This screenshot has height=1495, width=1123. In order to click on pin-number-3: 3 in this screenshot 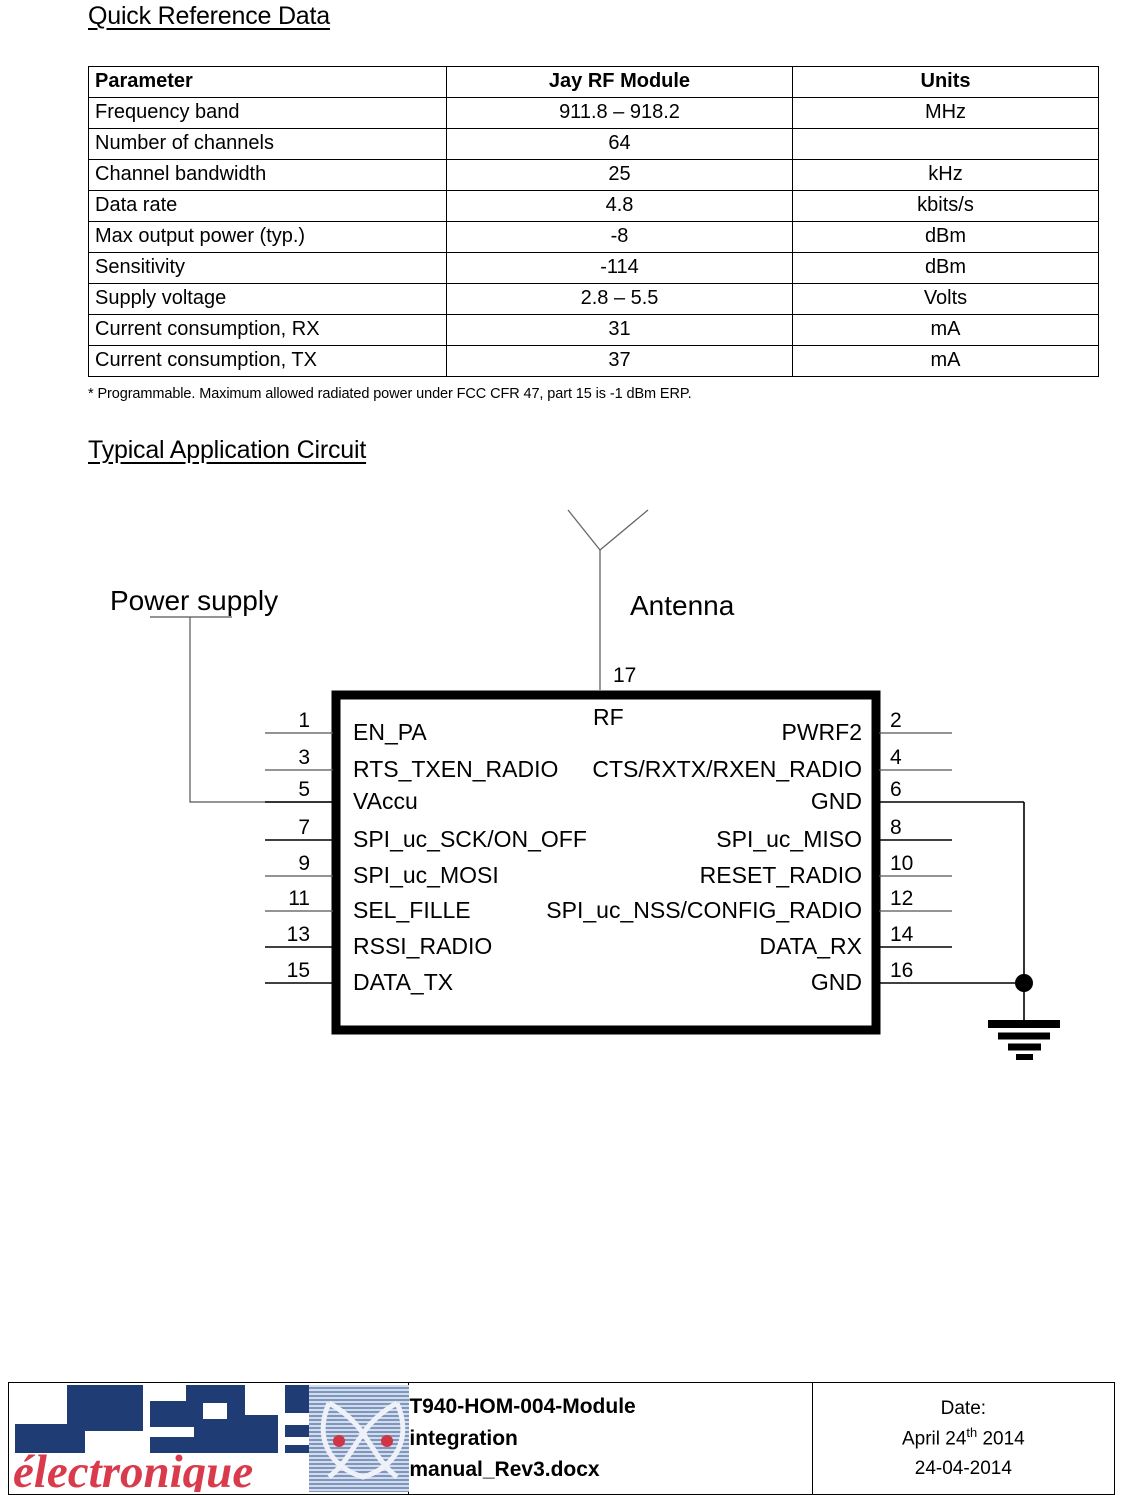, I will do `click(304, 757)`.